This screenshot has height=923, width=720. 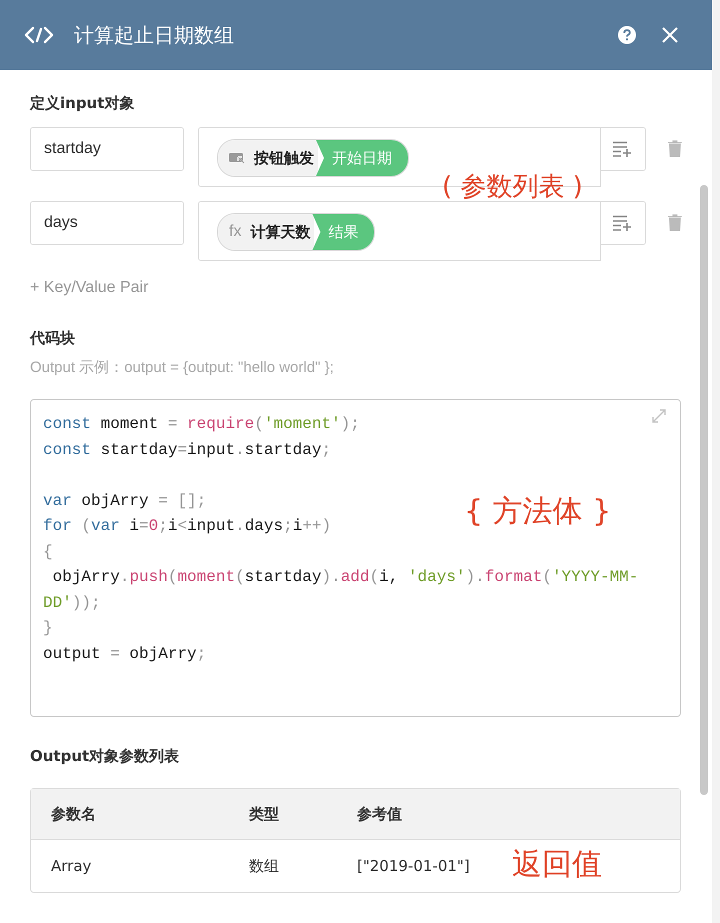 What do you see at coordinates (187, 450) in the screenshot?
I see `code-line: const startday=input.startday;` at bounding box center [187, 450].